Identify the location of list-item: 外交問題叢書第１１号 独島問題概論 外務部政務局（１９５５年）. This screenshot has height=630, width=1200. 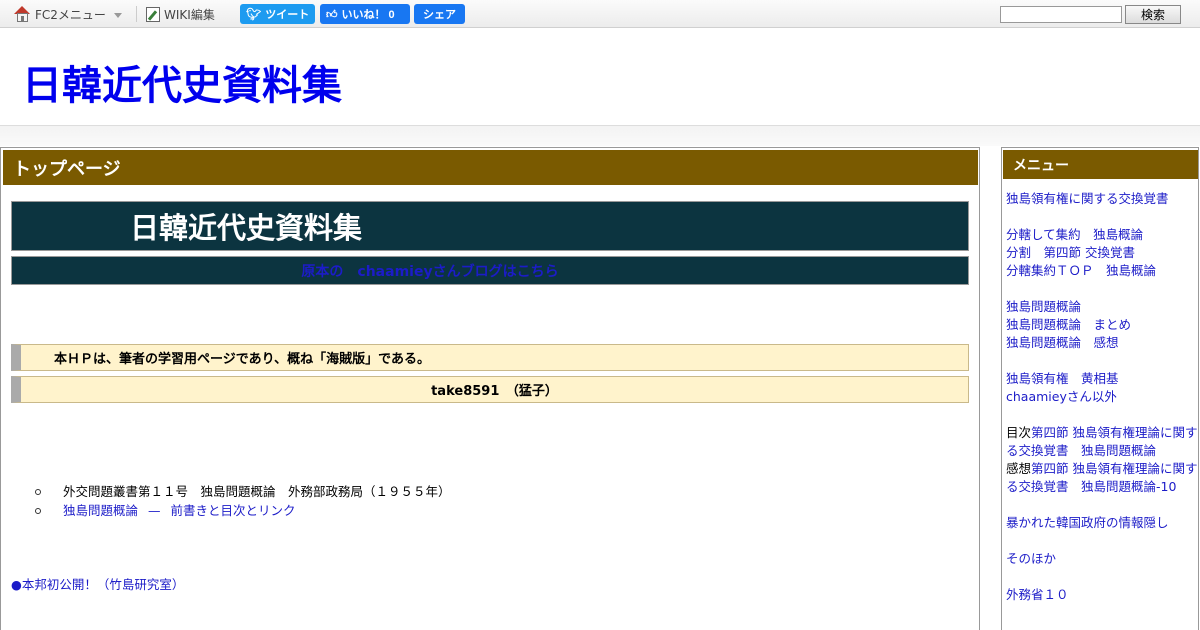
(243, 491).